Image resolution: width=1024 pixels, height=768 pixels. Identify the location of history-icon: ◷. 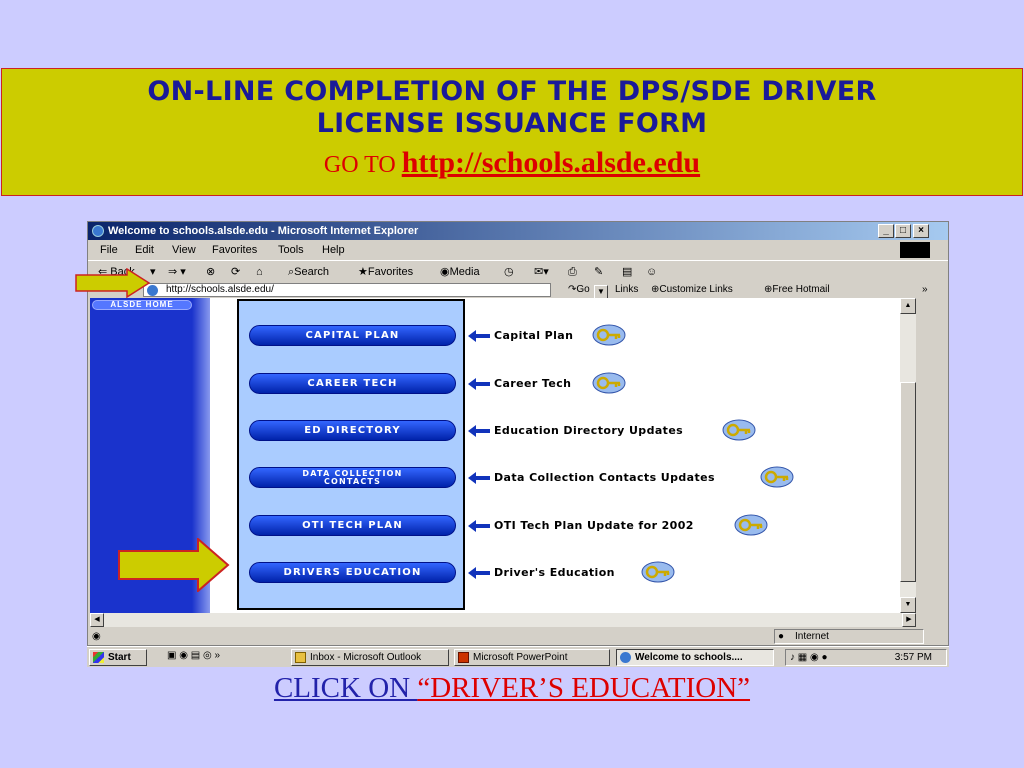
(509, 272).